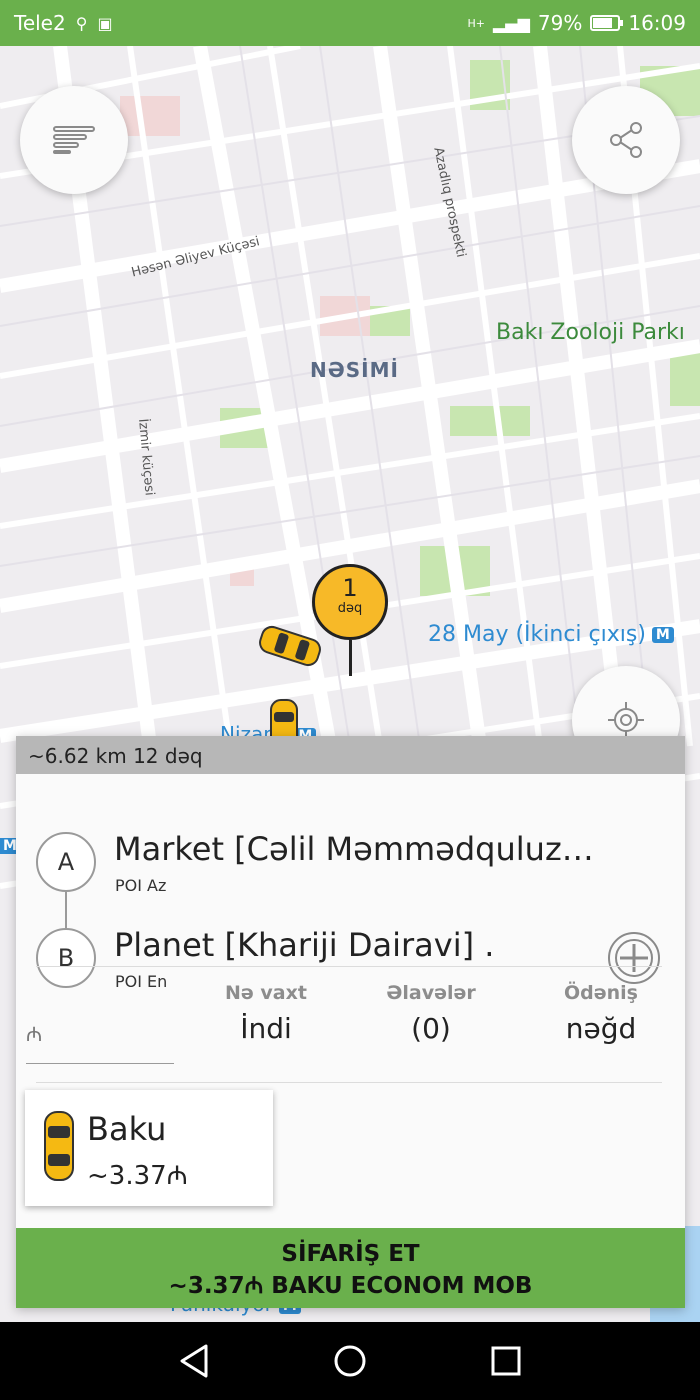 This screenshot has width=700, height=1400. I want to click on tariff-name: Baku, so click(127, 1129).